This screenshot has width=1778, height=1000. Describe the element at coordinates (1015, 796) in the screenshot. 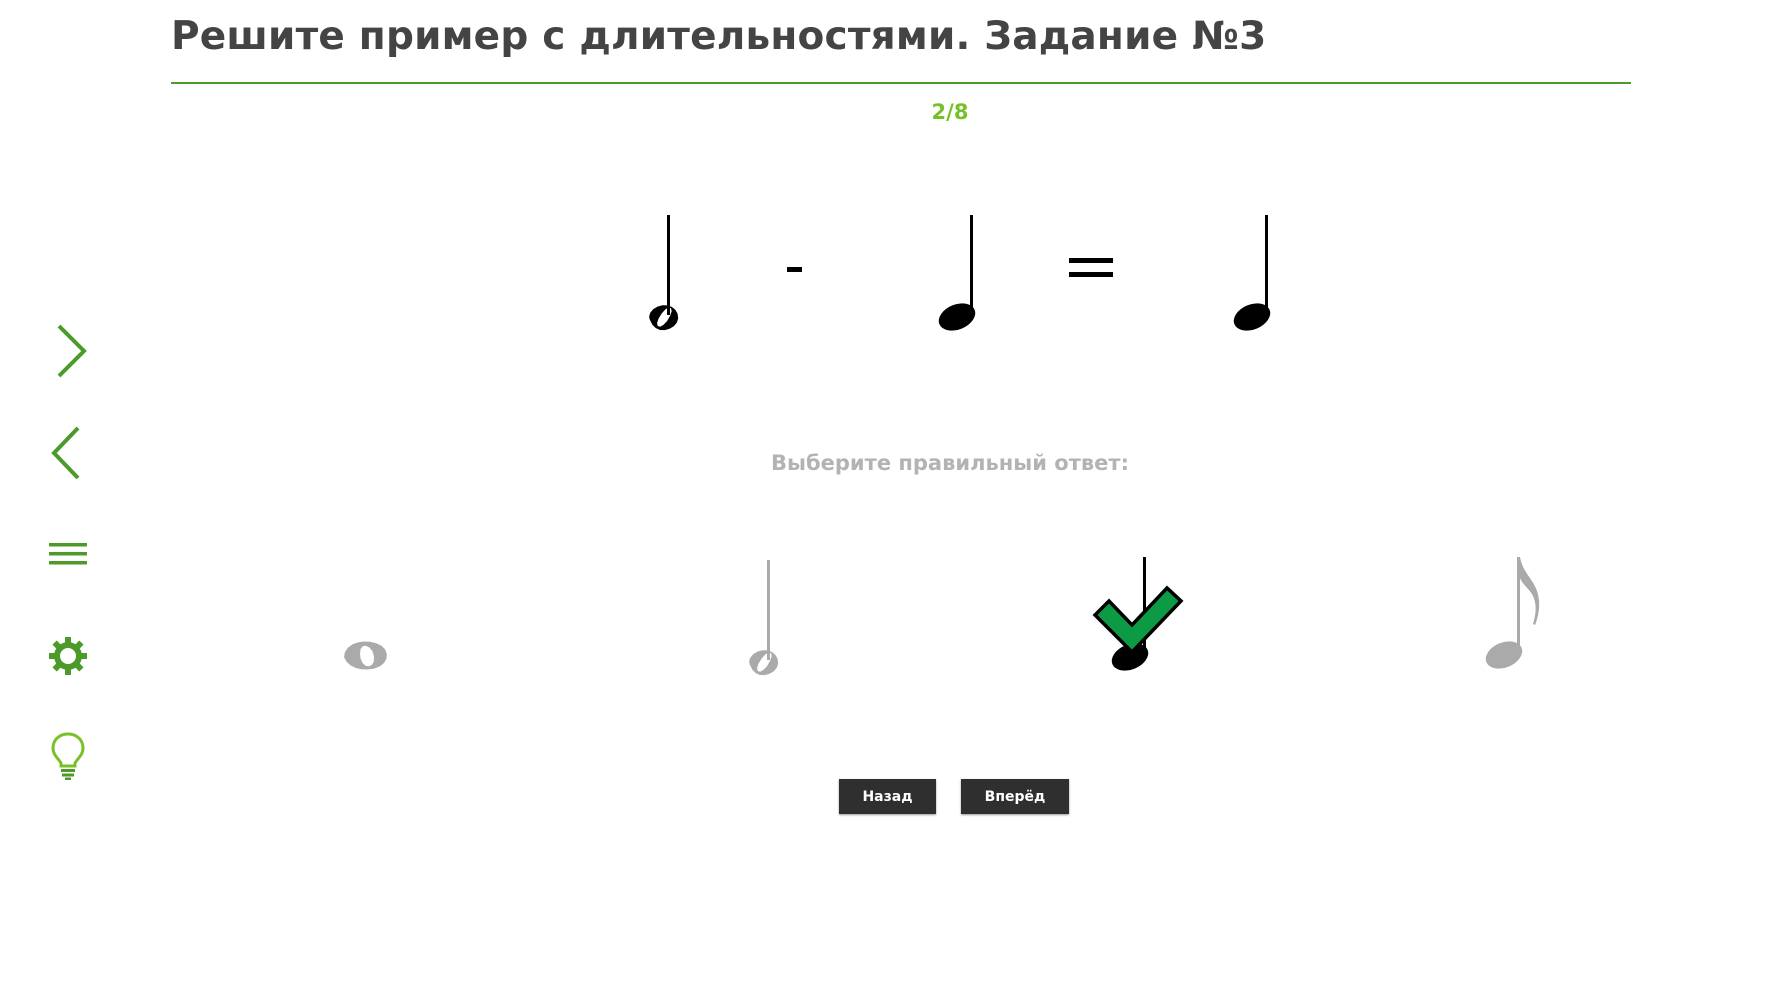

I see `forward-button: Вперёд` at that location.